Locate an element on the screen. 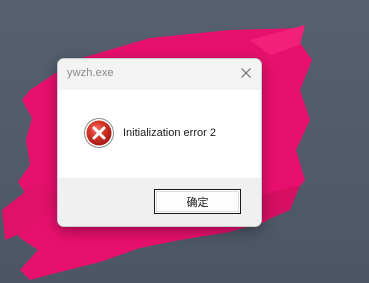  ok-button: 确定 is located at coordinates (197, 201).